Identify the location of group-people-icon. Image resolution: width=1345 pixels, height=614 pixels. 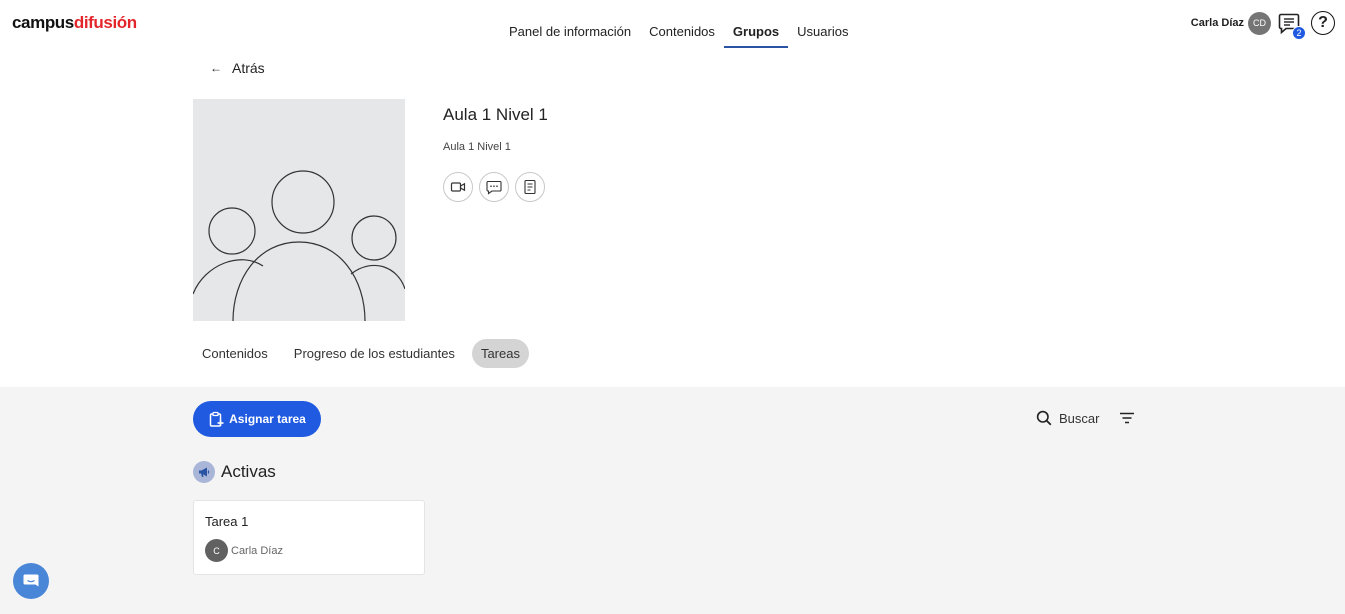
(299, 245).